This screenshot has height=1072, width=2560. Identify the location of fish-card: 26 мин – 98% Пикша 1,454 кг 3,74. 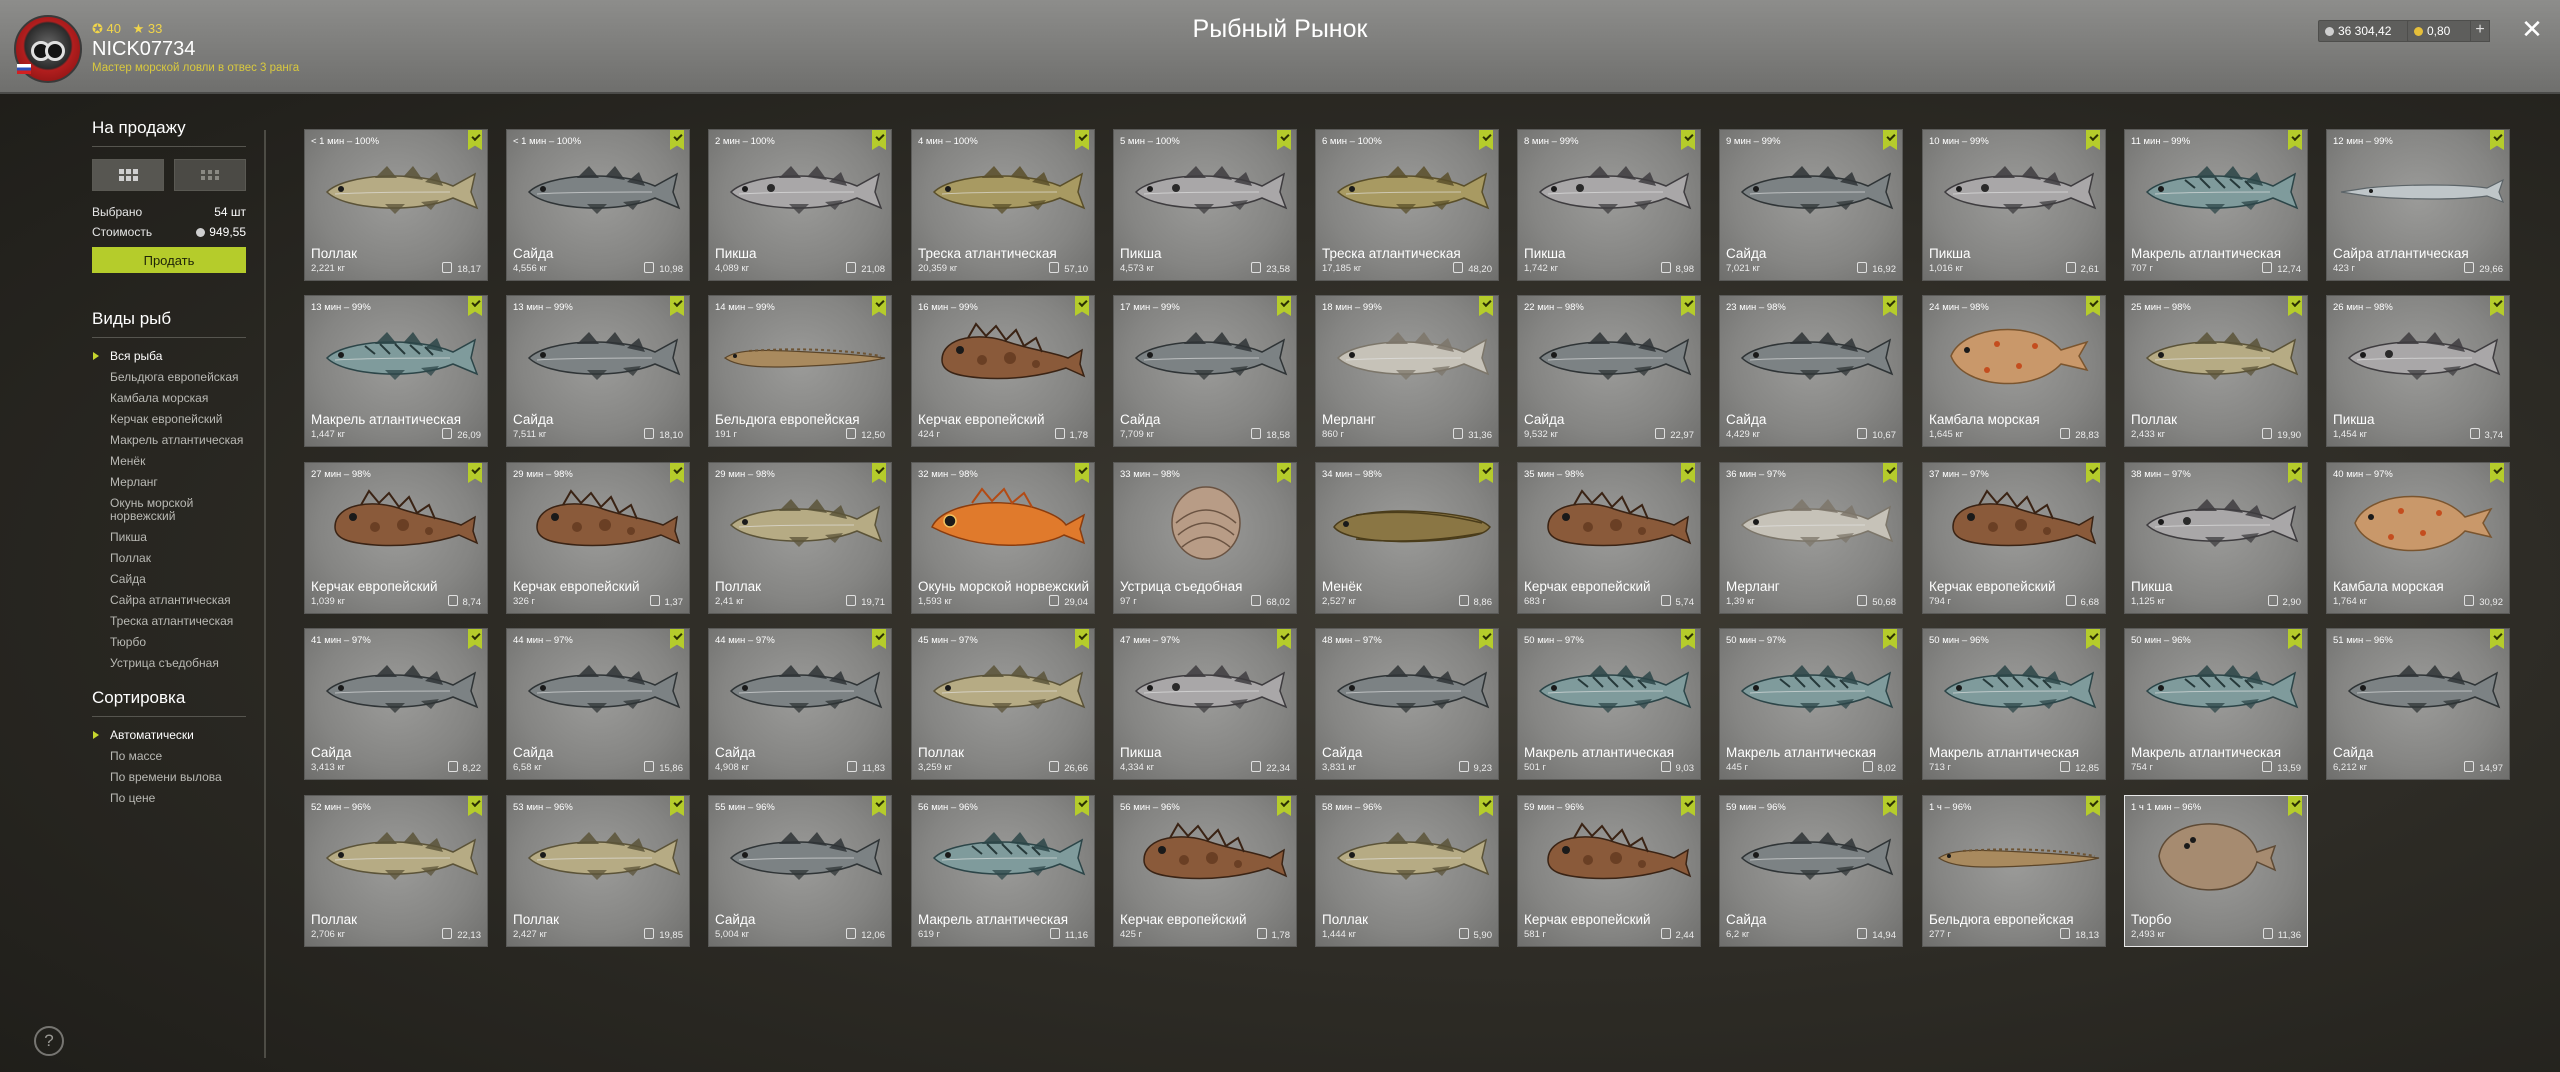
(2418, 371).